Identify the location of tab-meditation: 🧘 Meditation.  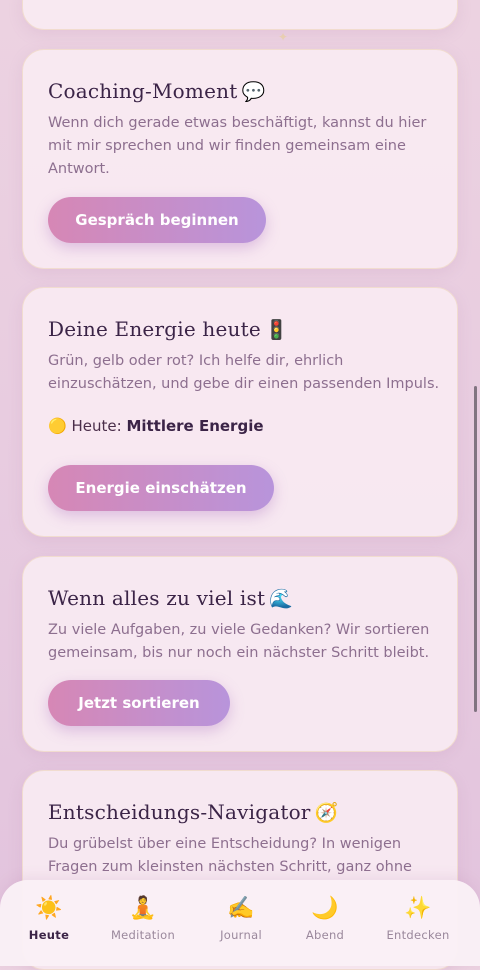
(143, 918).